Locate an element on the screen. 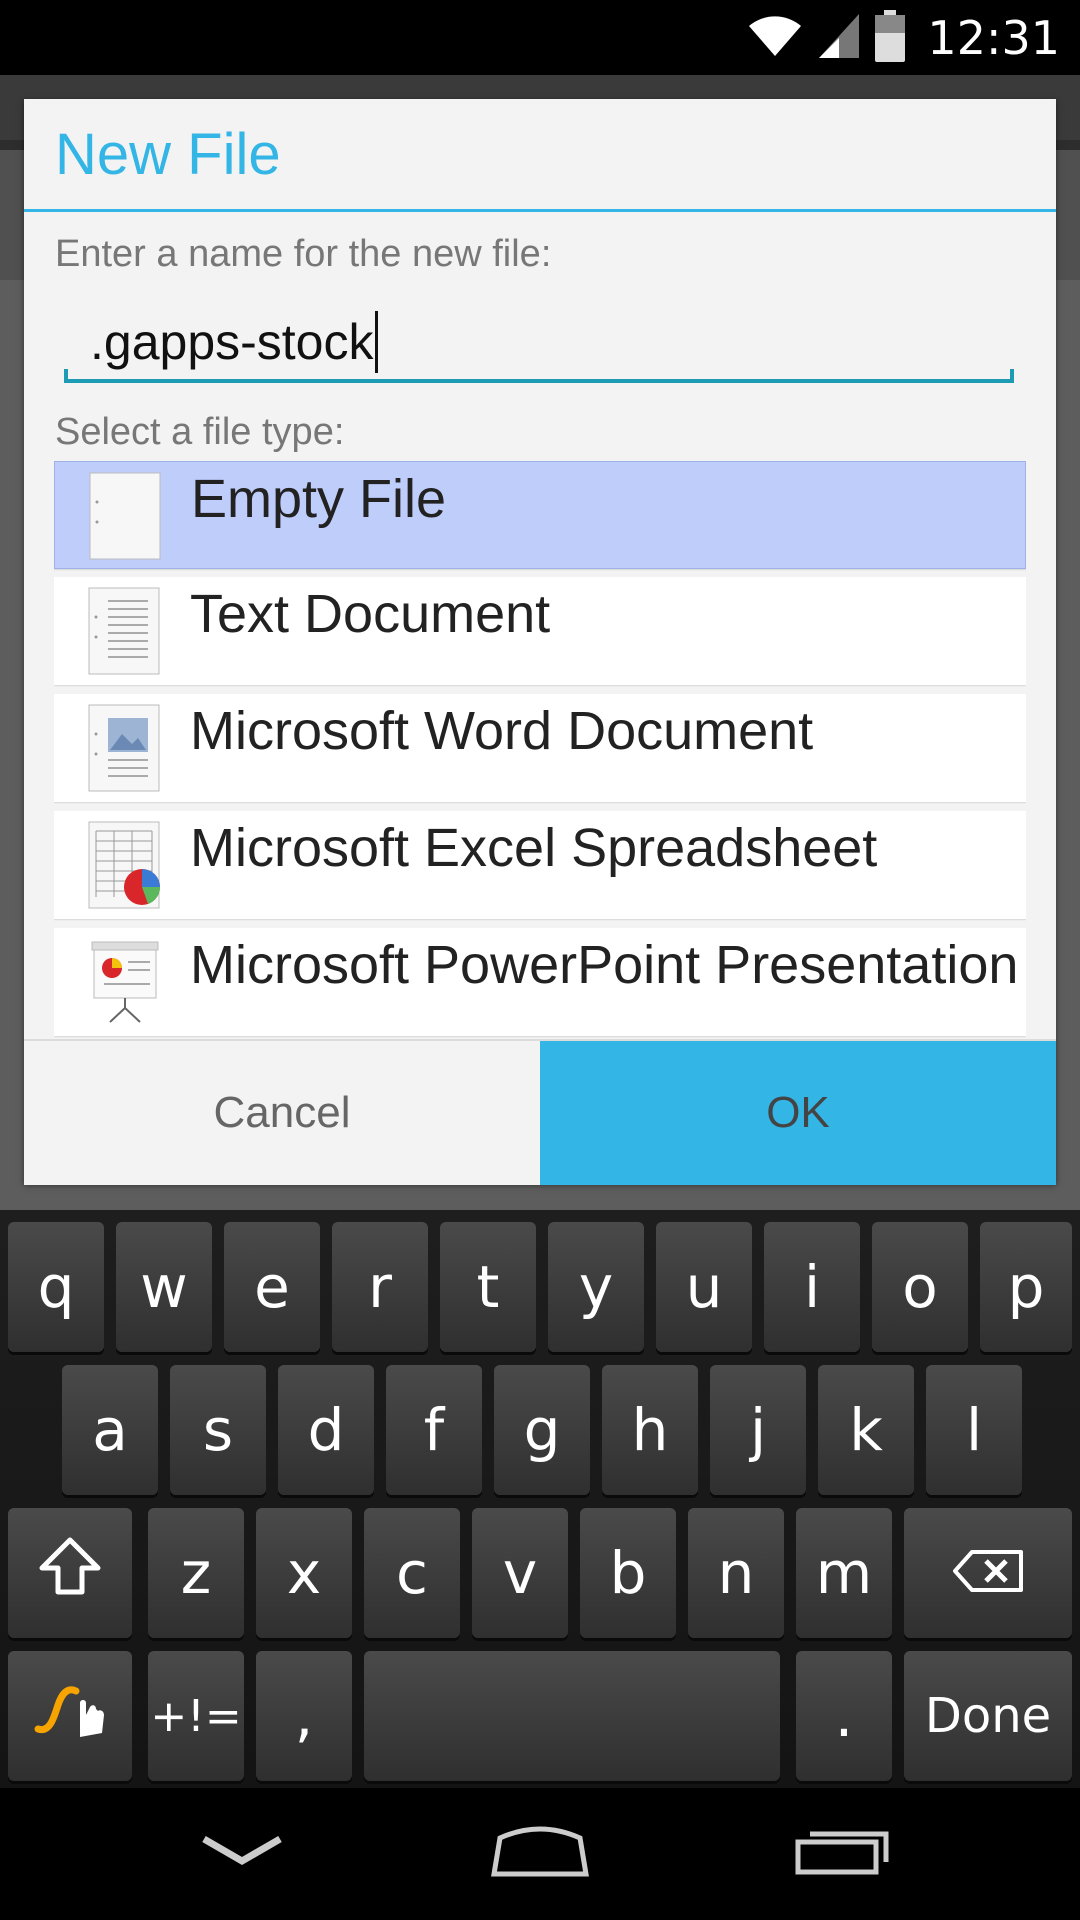 This screenshot has height=1920, width=1080. shift-icon is located at coordinates (70, 1573).